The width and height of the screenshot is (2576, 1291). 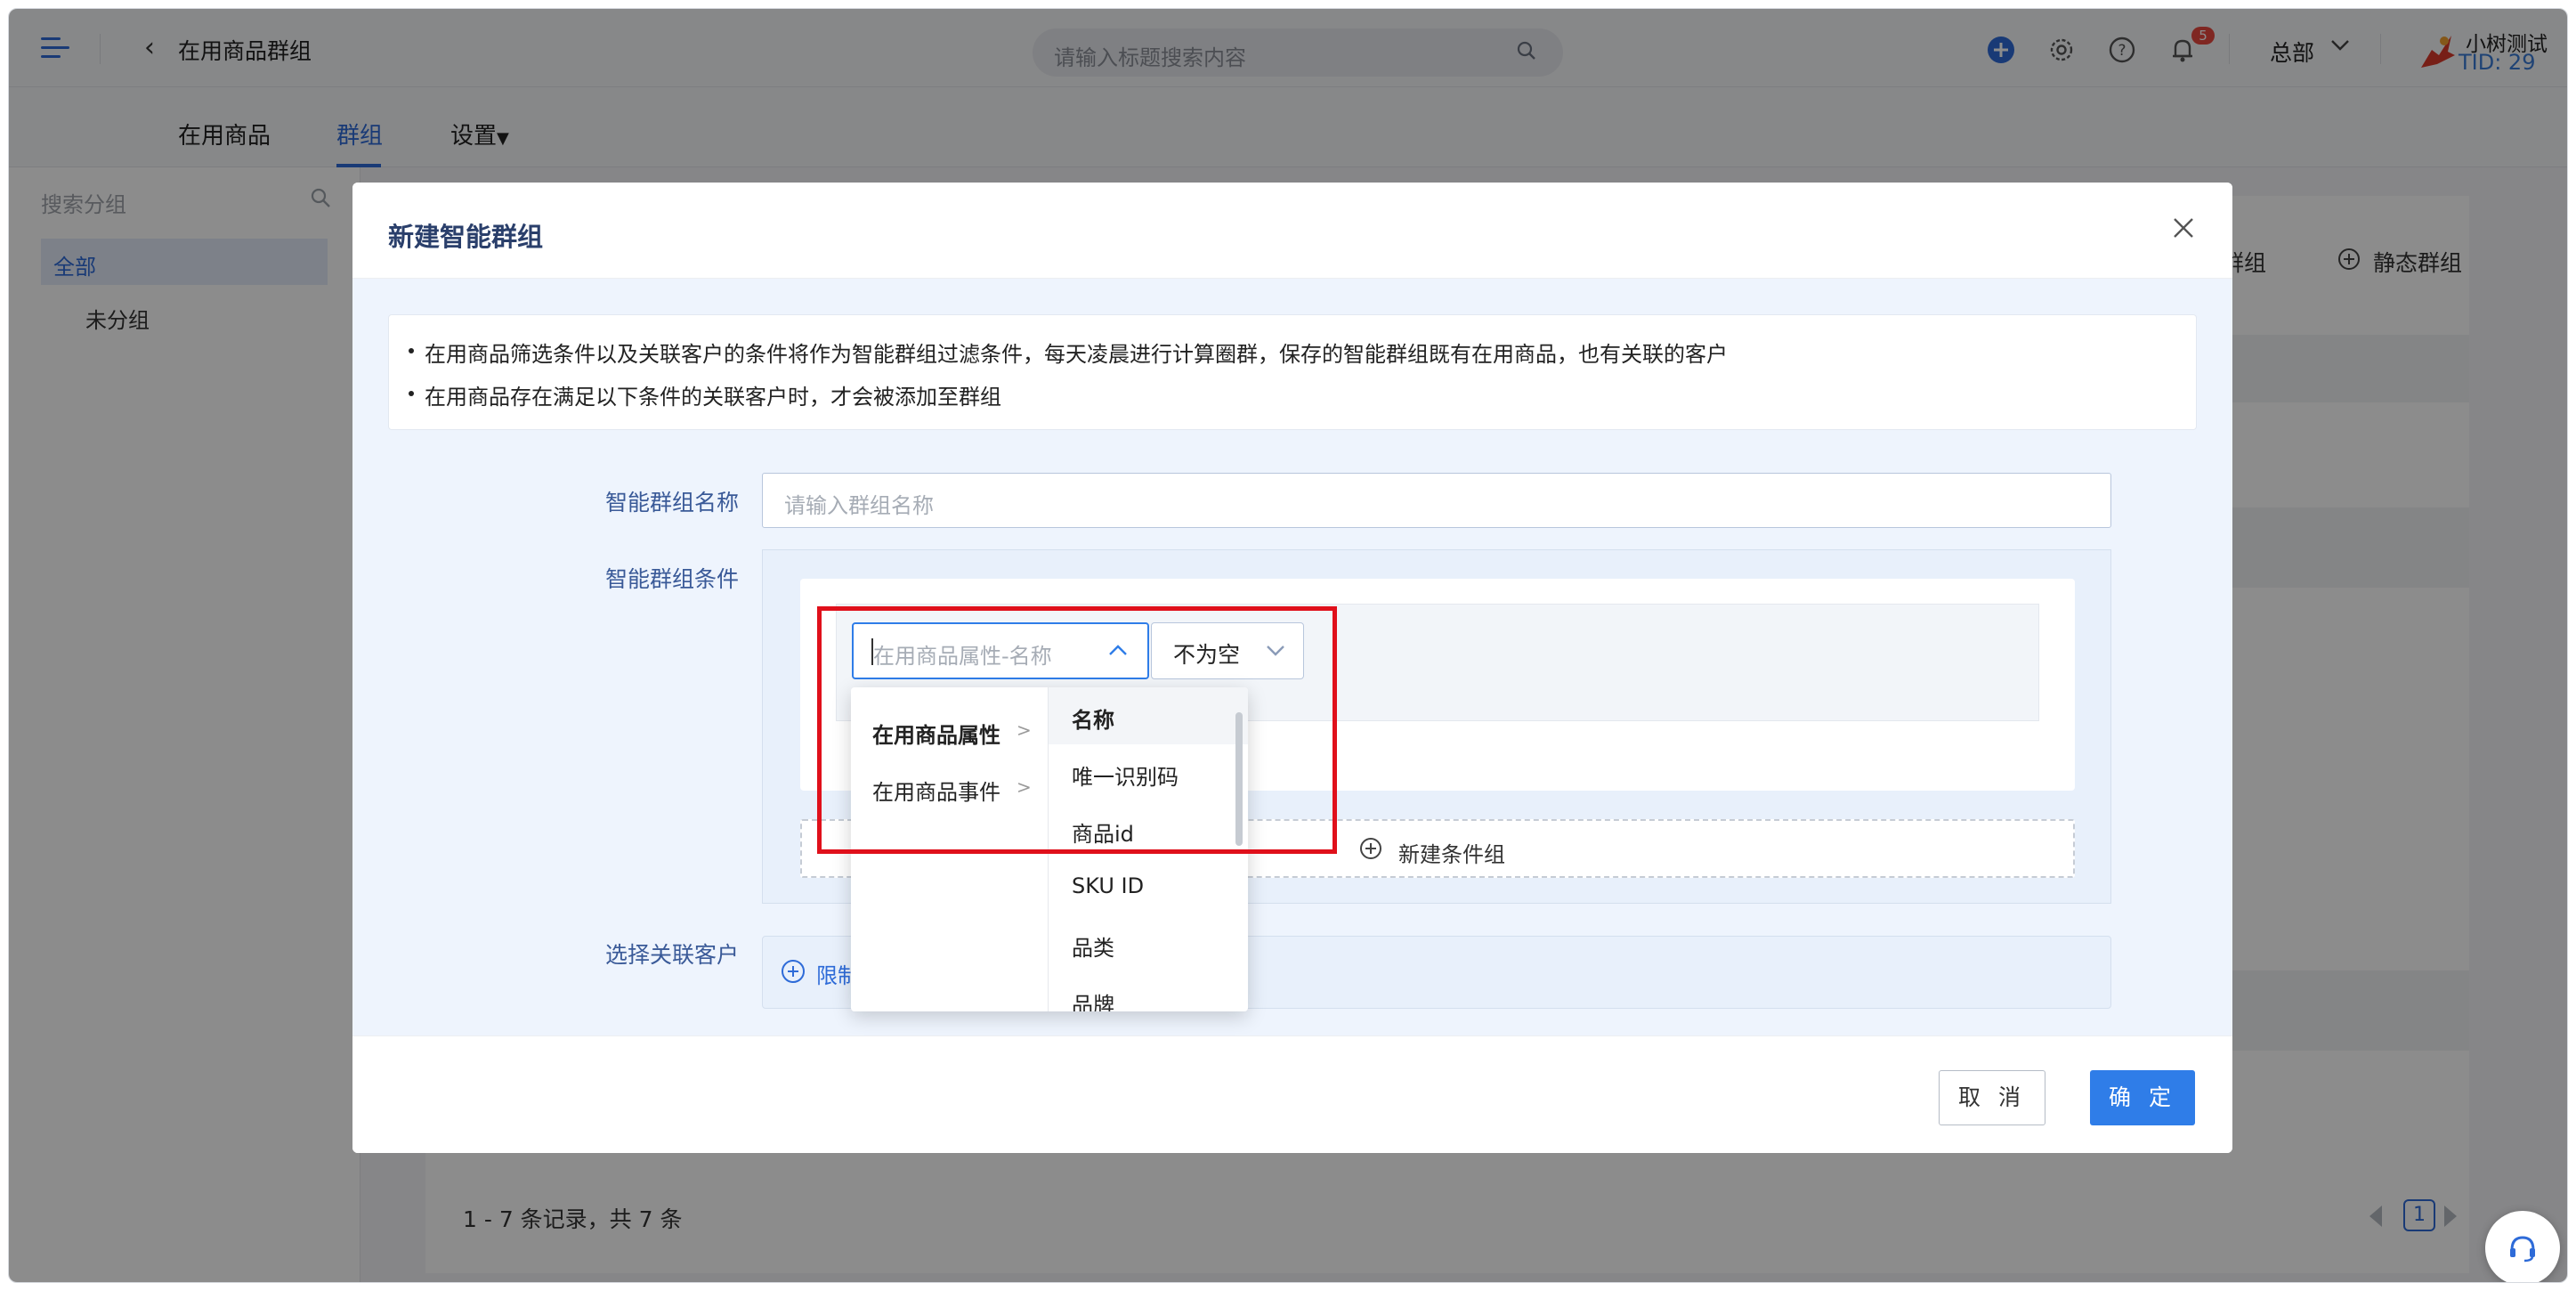 What do you see at coordinates (1077, 730) in the screenshot?
I see `highlight-annotation` at bounding box center [1077, 730].